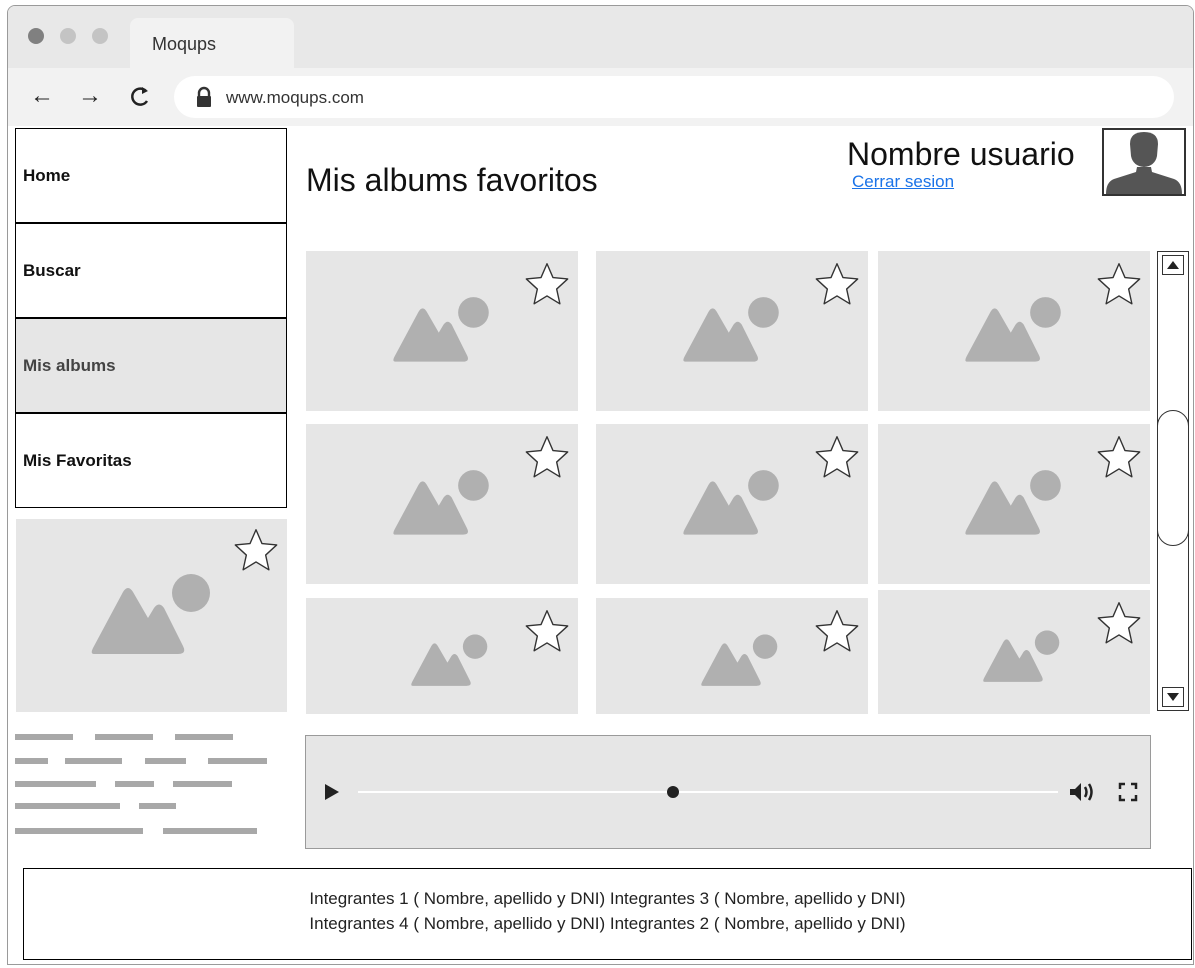 The image size is (1195, 968). Describe the element at coordinates (1173, 697) in the screenshot. I see `scroll-down-icon` at that location.